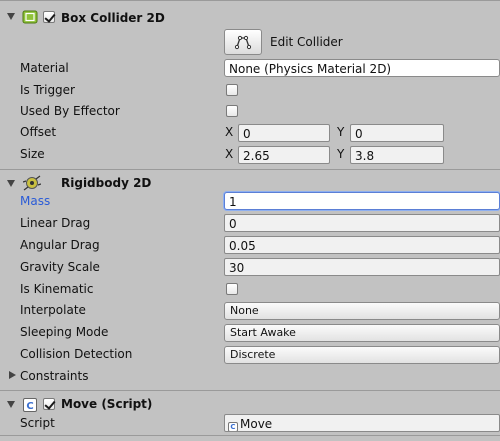 This screenshot has height=441, width=500. What do you see at coordinates (232, 289) in the screenshot?
I see `is-kinematic-checkbox` at bounding box center [232, 289].